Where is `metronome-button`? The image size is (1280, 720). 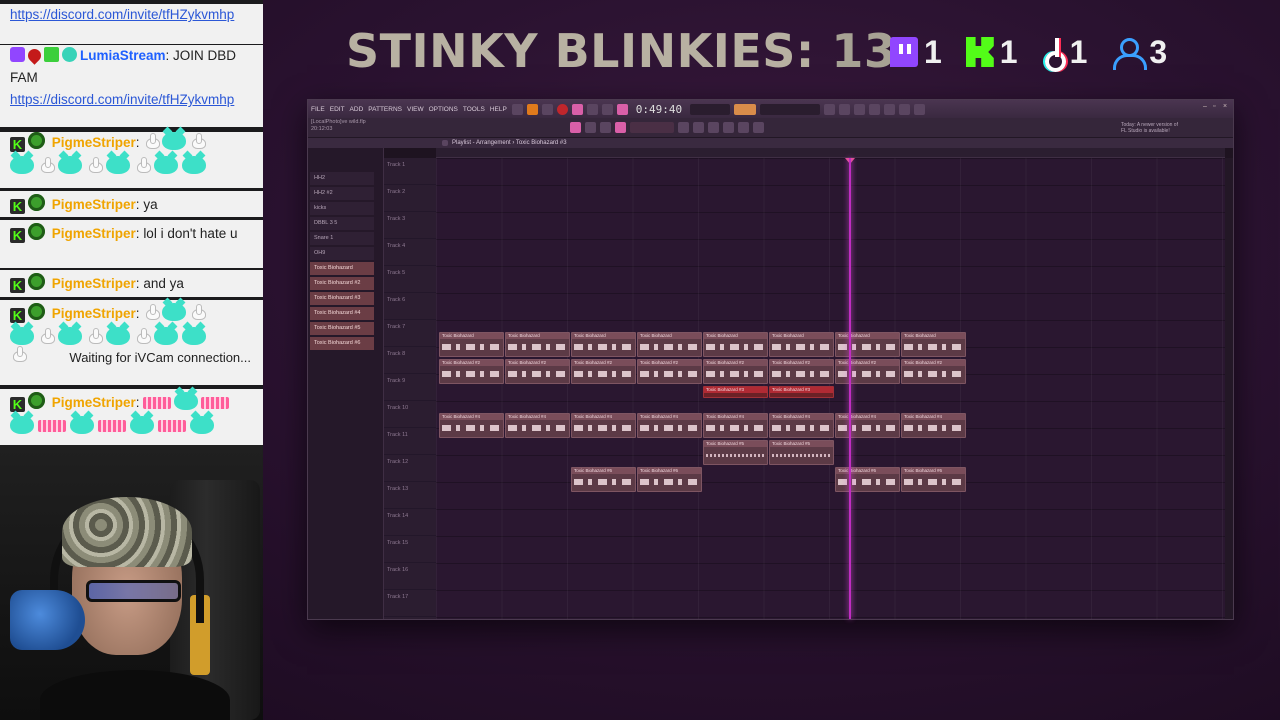 metronome-button is located at coordinates (592, 109).